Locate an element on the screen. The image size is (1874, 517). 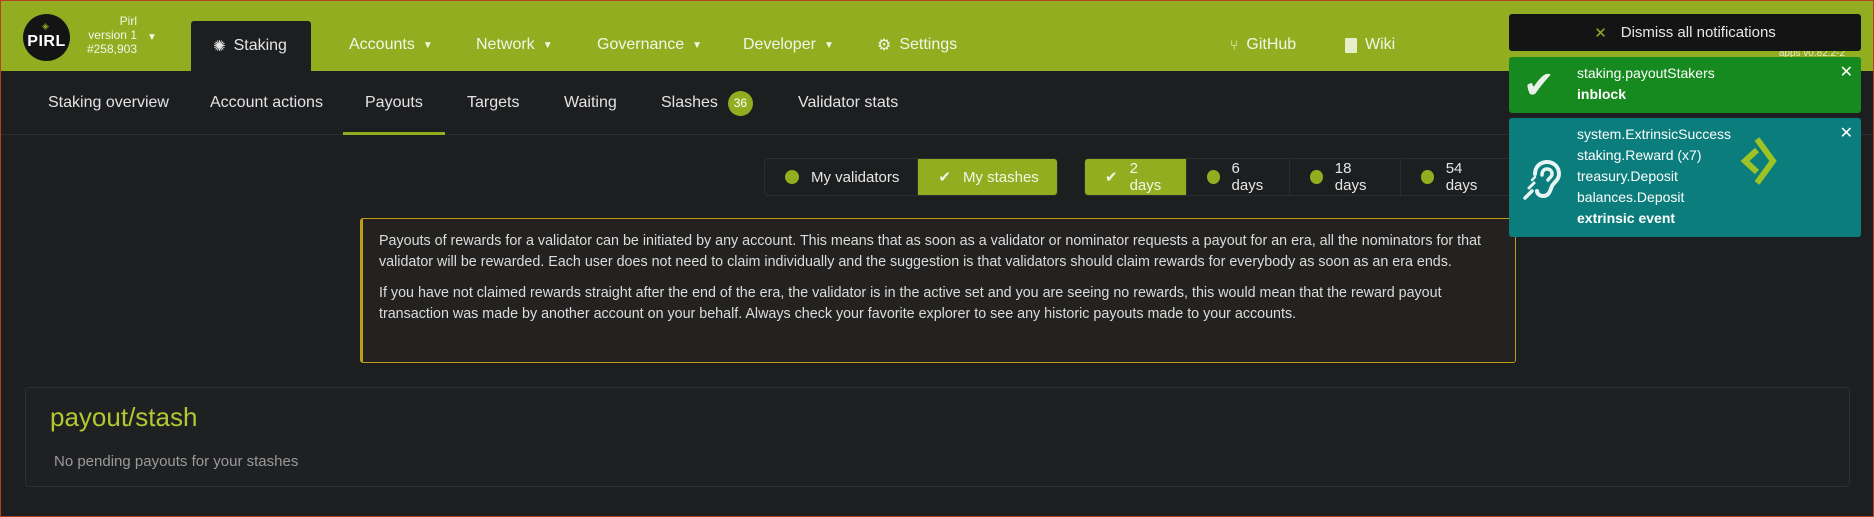
event-line: system.ExtrinsicSuccess is located at coordinates (1654, 134).